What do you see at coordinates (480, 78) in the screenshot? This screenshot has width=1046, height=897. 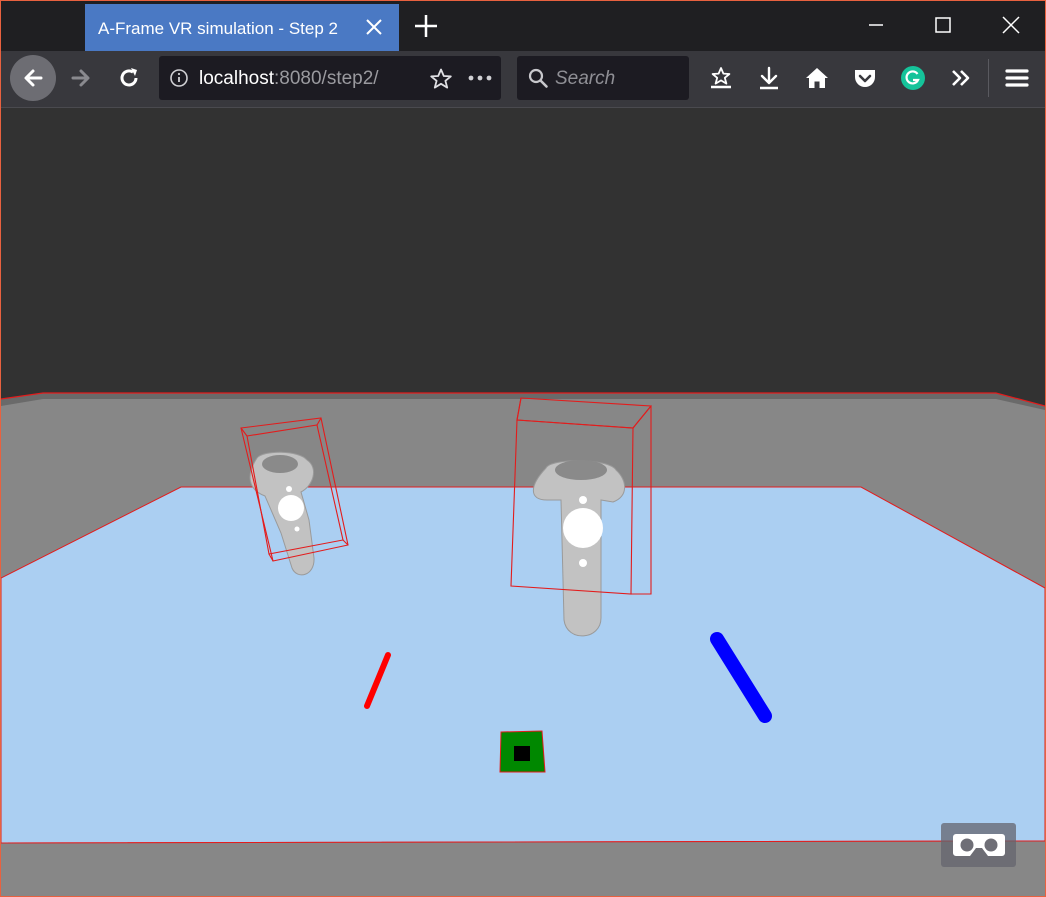 I see `more-horizontal-icon` at bounding box center [480, 78].